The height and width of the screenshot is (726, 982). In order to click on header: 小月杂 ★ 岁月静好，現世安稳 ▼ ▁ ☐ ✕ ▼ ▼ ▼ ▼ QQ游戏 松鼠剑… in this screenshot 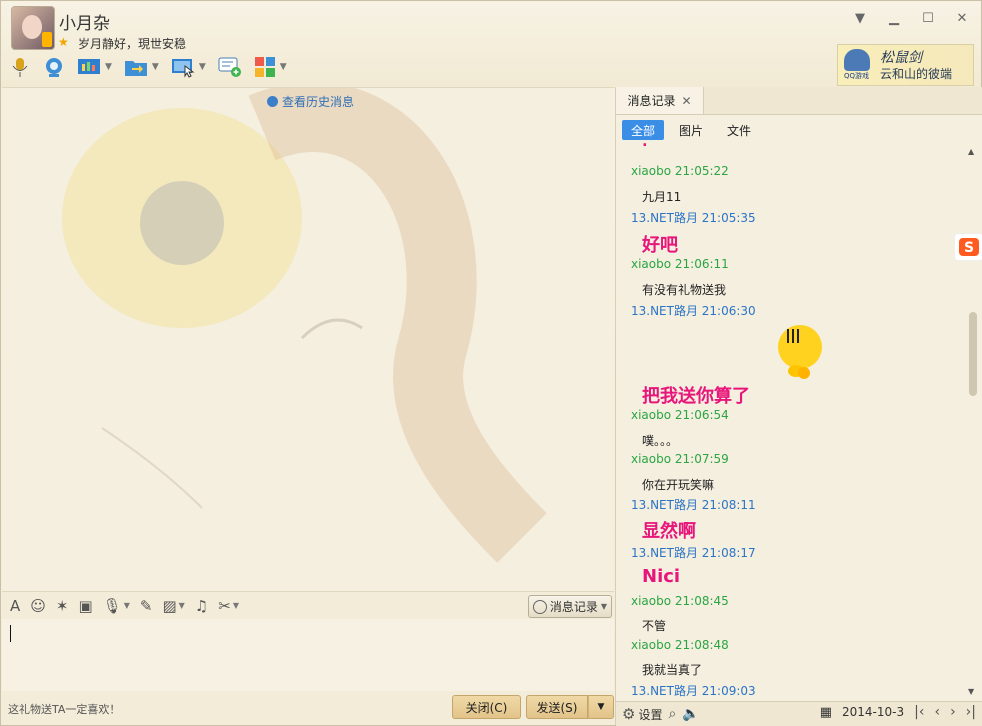, I will do `click(491, 44)`.